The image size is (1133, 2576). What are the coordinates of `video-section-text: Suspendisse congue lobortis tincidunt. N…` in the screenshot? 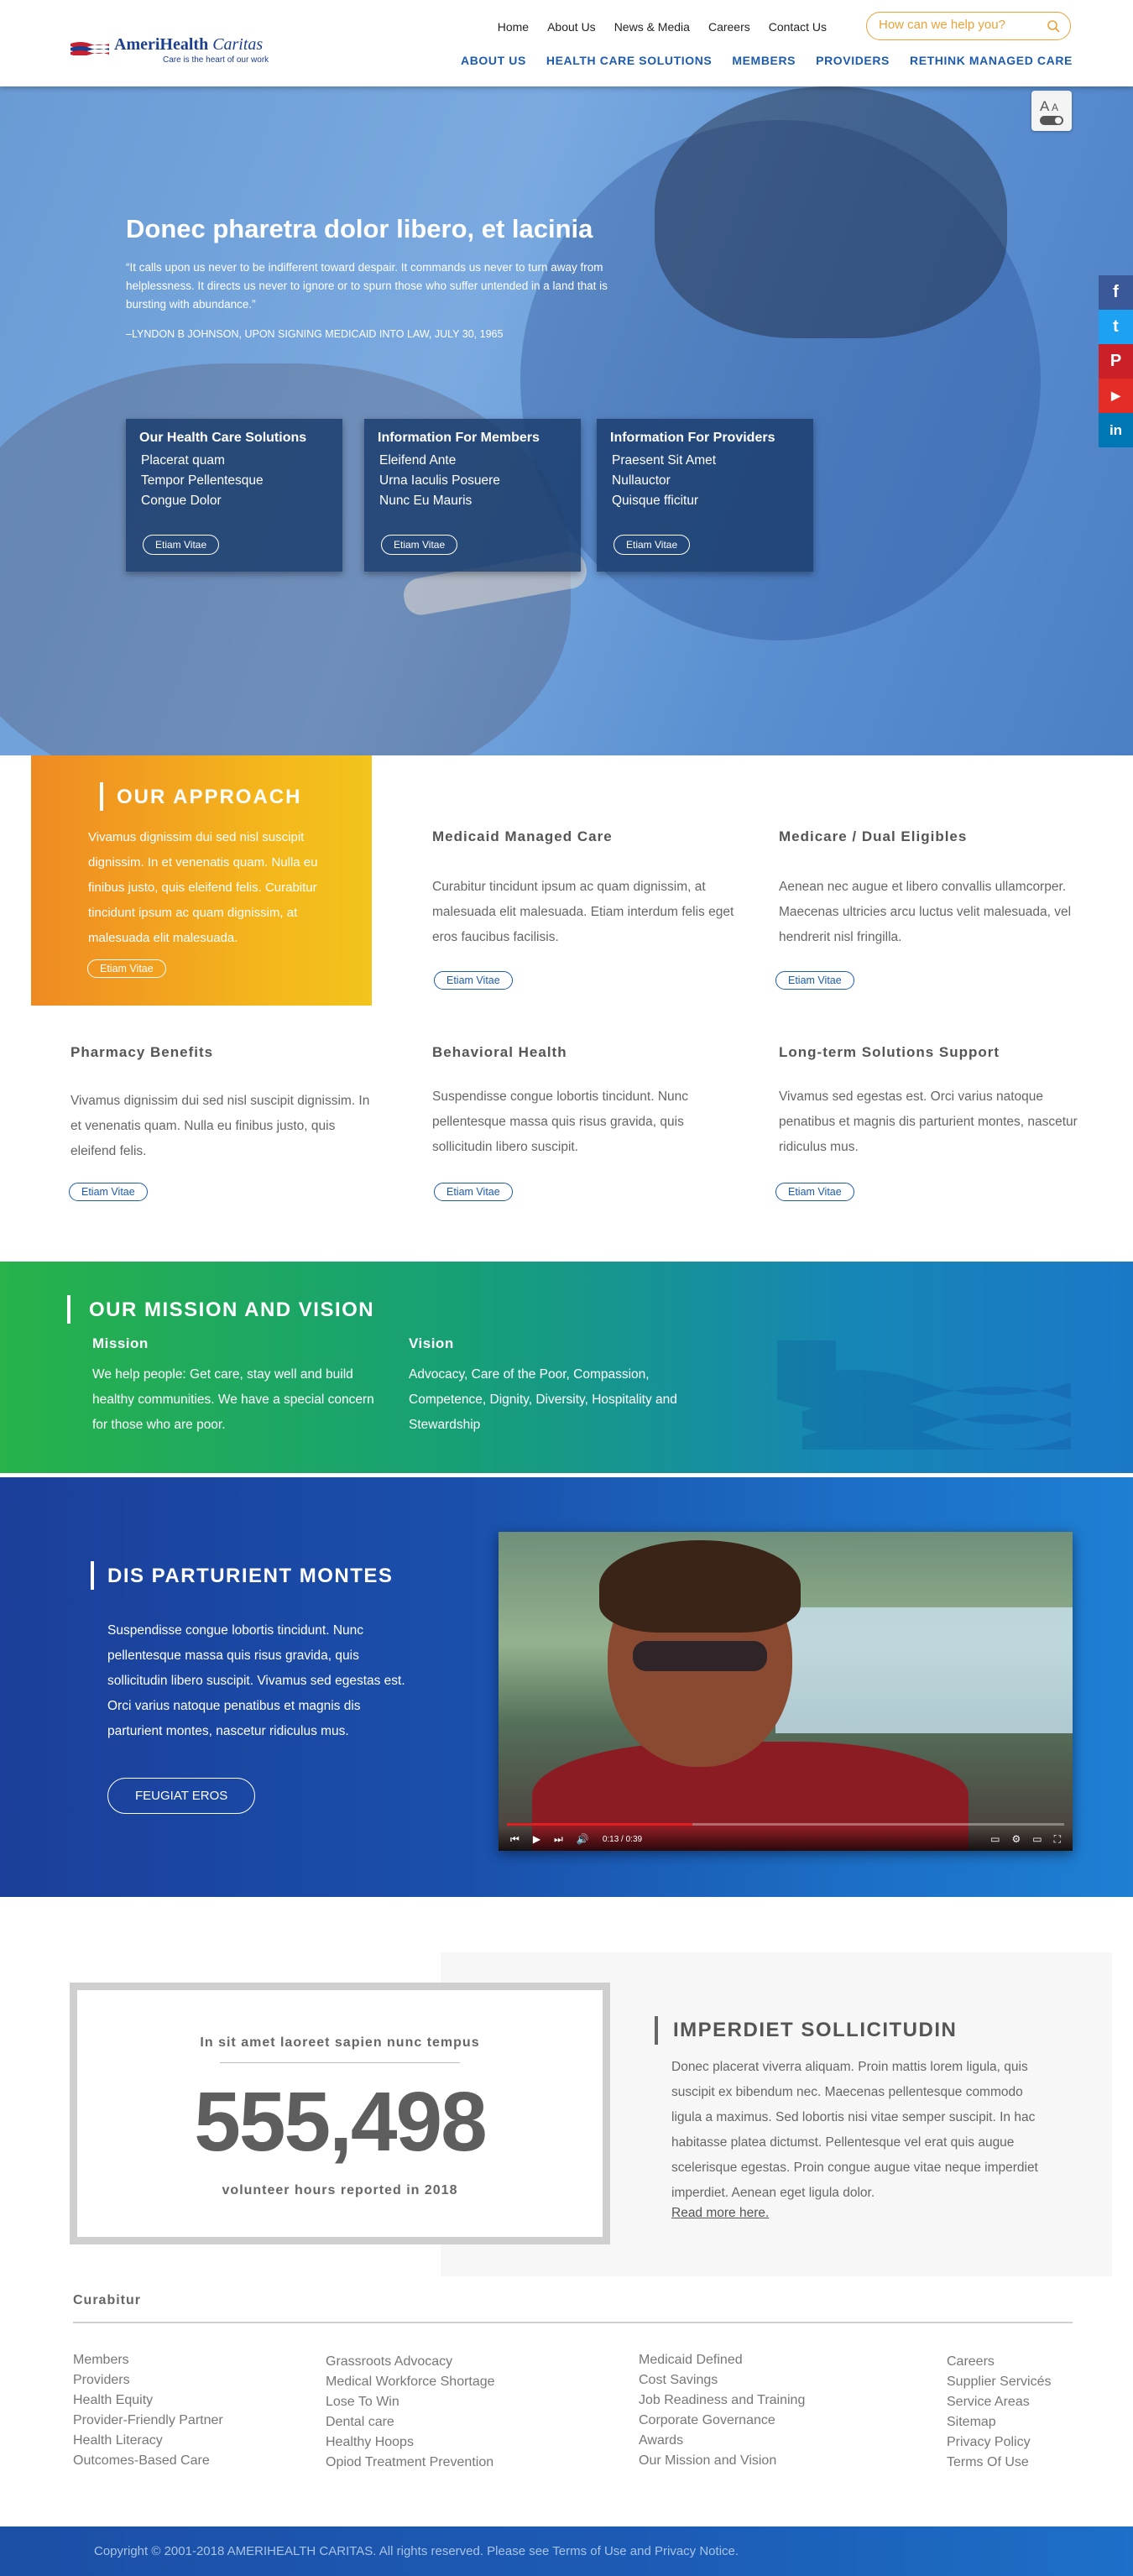 It's located at (256, 1680).